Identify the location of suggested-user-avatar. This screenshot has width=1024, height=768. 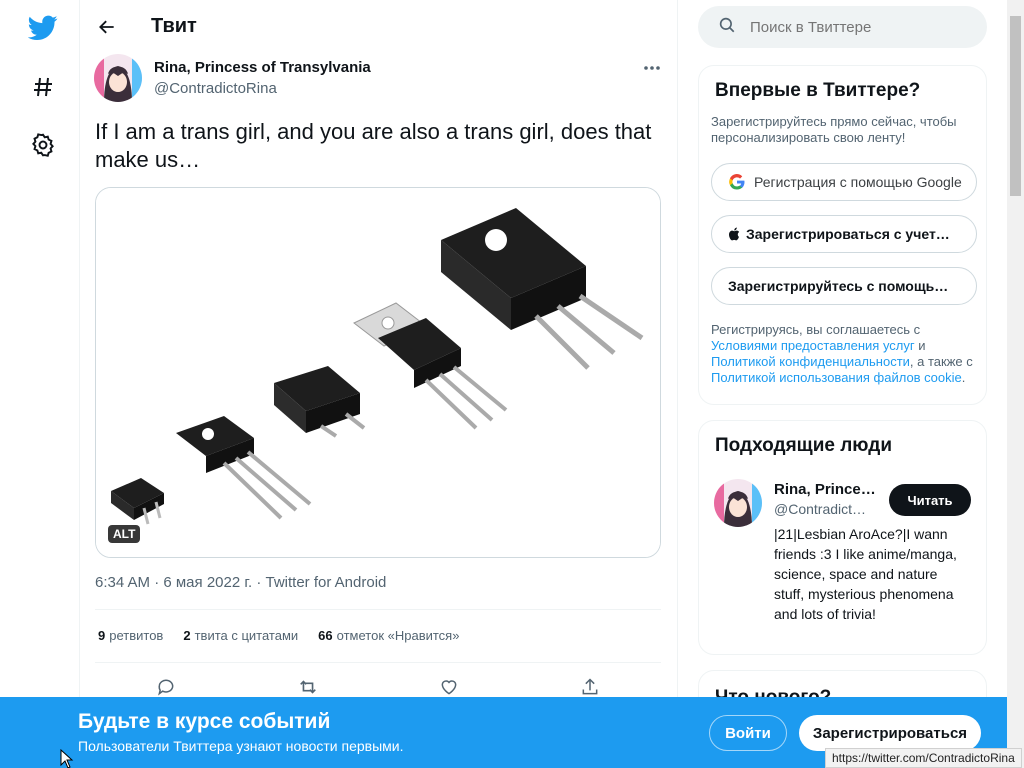
(738, 503).